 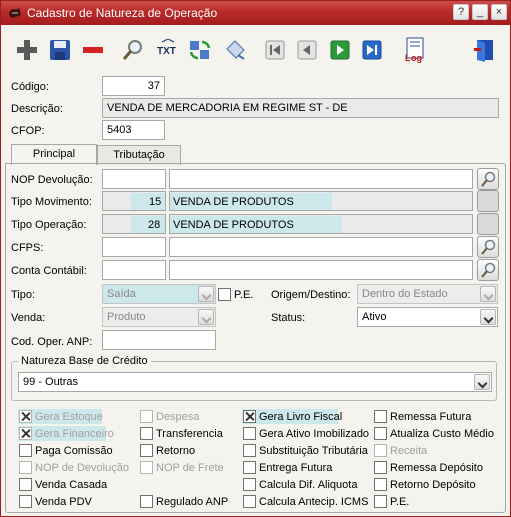 I want to click on gera-ativo-imobilizado-checkbox, so click(x=249, y=433).